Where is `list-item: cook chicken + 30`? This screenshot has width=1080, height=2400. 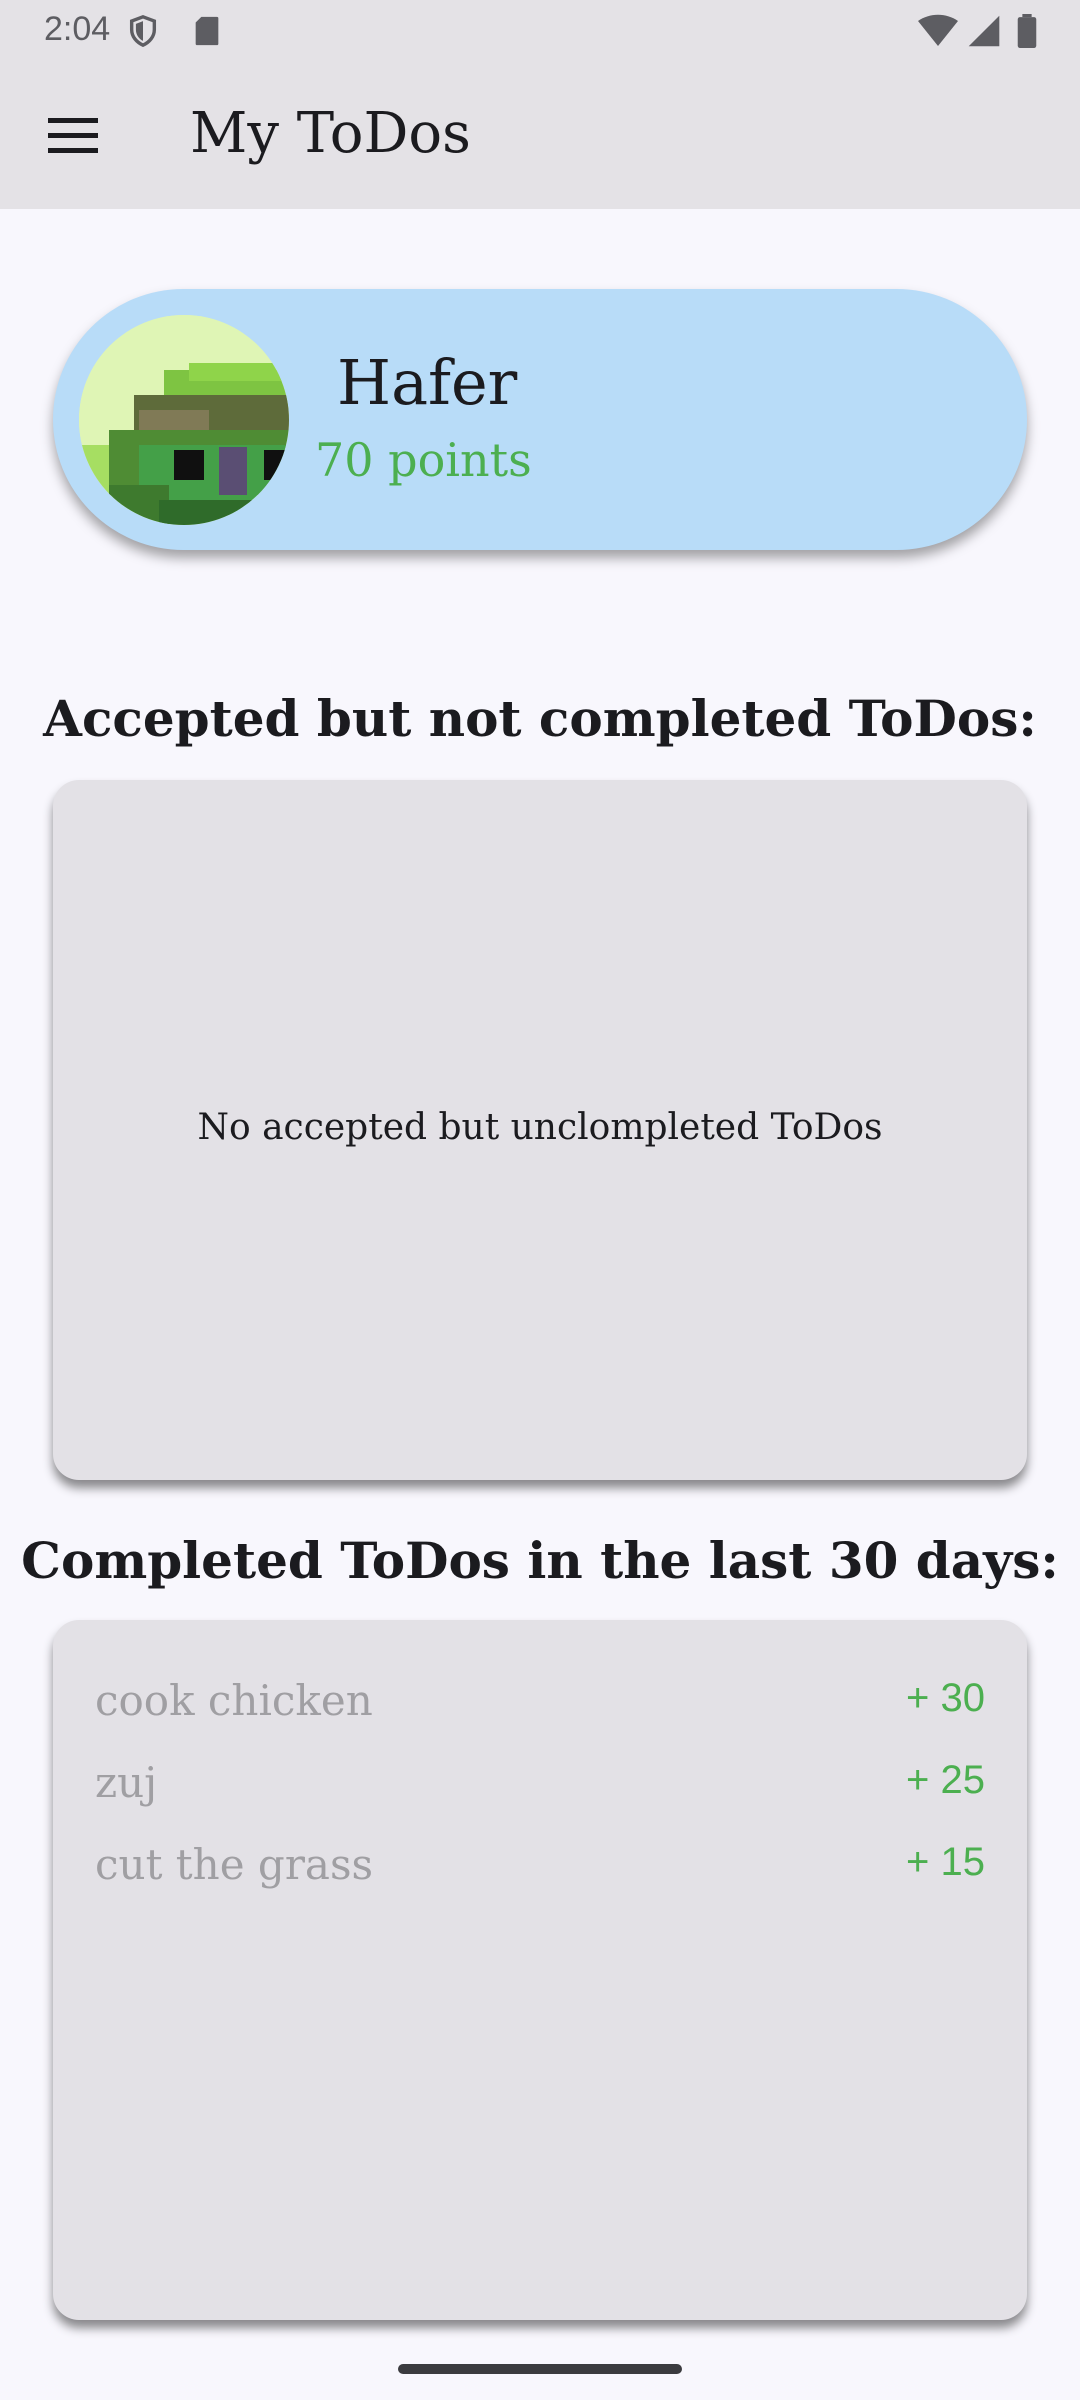
list-item: cook chicken + 30 is located at coordinates (540, 1706).